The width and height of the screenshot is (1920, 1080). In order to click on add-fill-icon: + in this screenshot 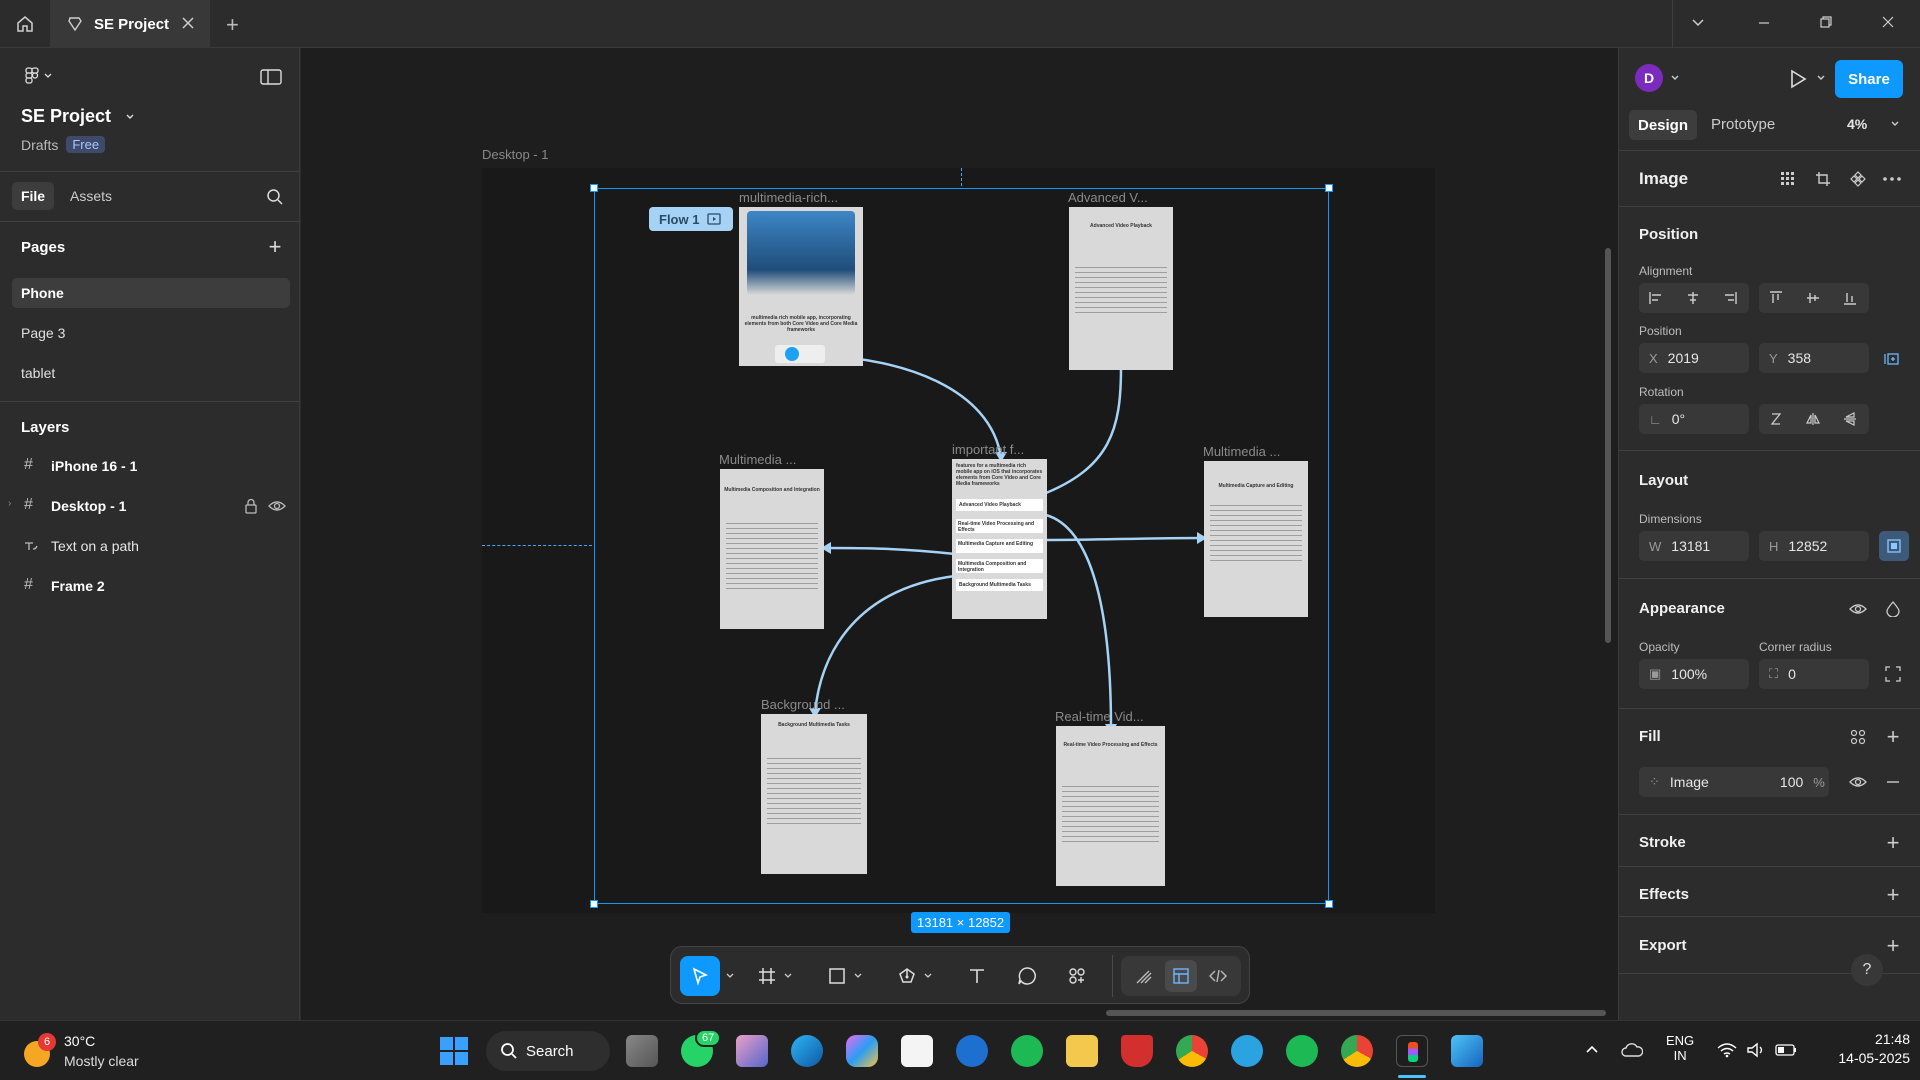, I will do `click(1893, 736)`.